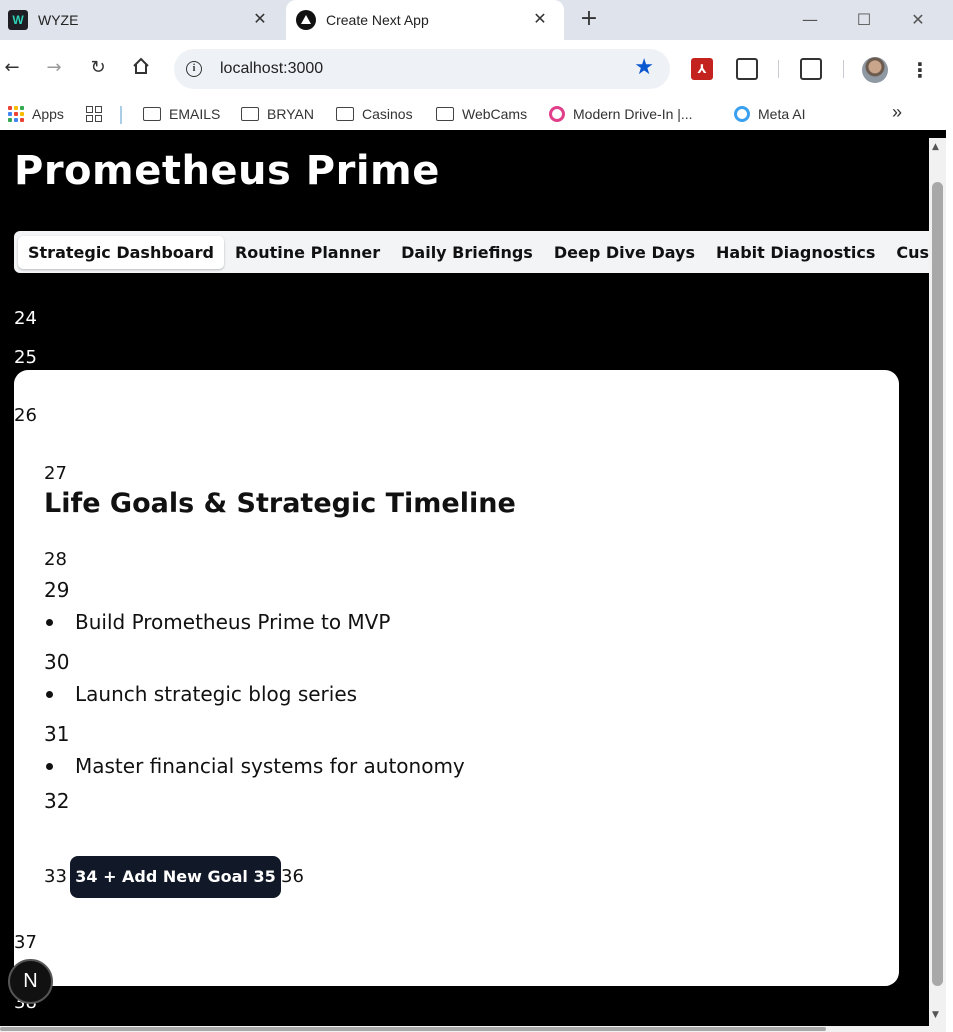 Image resolution: width=953 pixels, height=1032 pixels. What do you see at coordinates (377, 20) in the screenshot?
I see `tab-title: Create Next App` at bounding box center [377, 20].